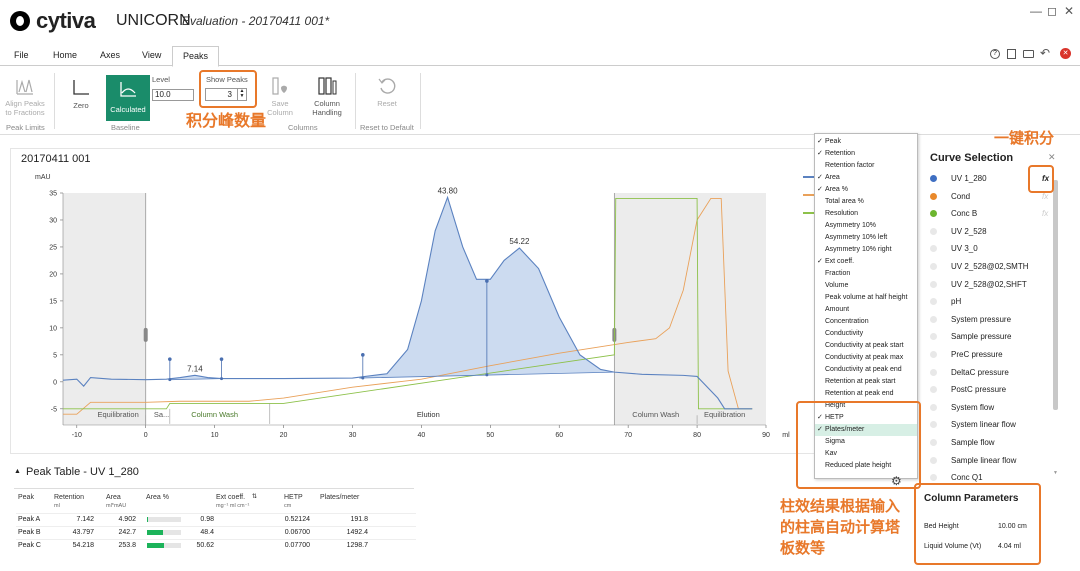 Image resolution: width=1080 pixels, height=571 pixels. Describe the element at coordinates (173, 95) in the screenshot. I see `level-input: 10.0` at that location.